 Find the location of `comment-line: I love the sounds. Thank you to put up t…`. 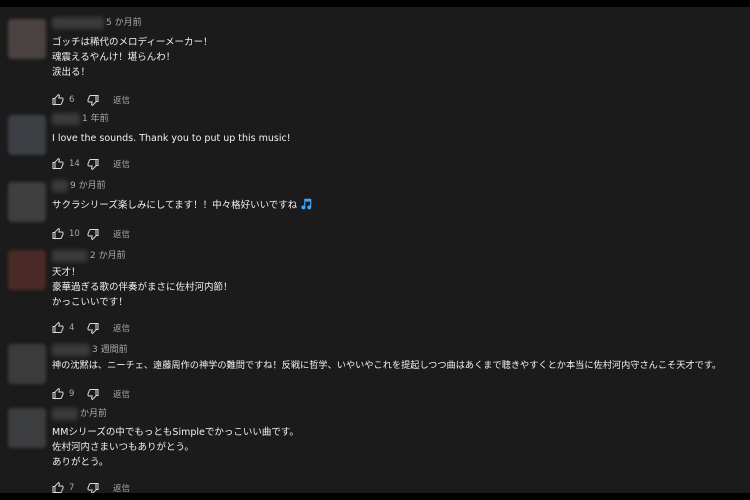

comment-line: I love the sounds. Thank you to put up t… is located at coordinates (171, 138).